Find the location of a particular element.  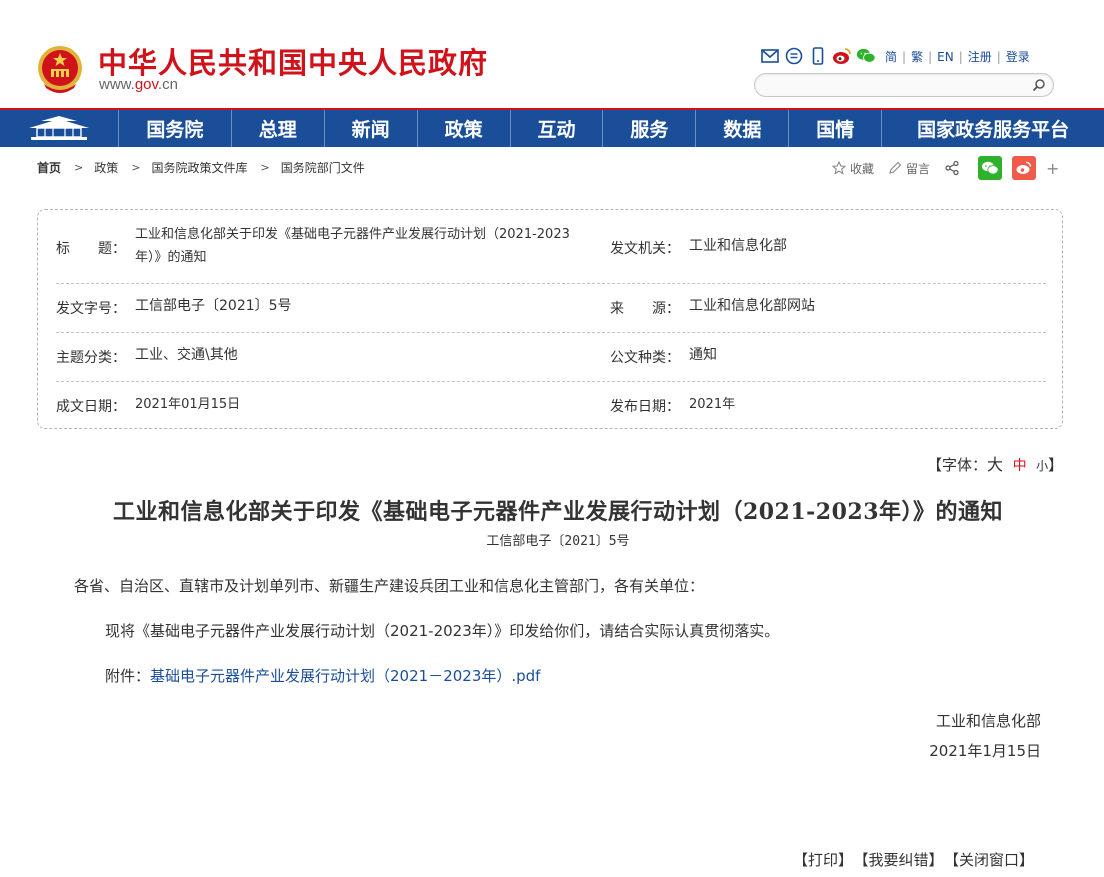

topic-label: 主题分类： is located at coordinates (91, 358).